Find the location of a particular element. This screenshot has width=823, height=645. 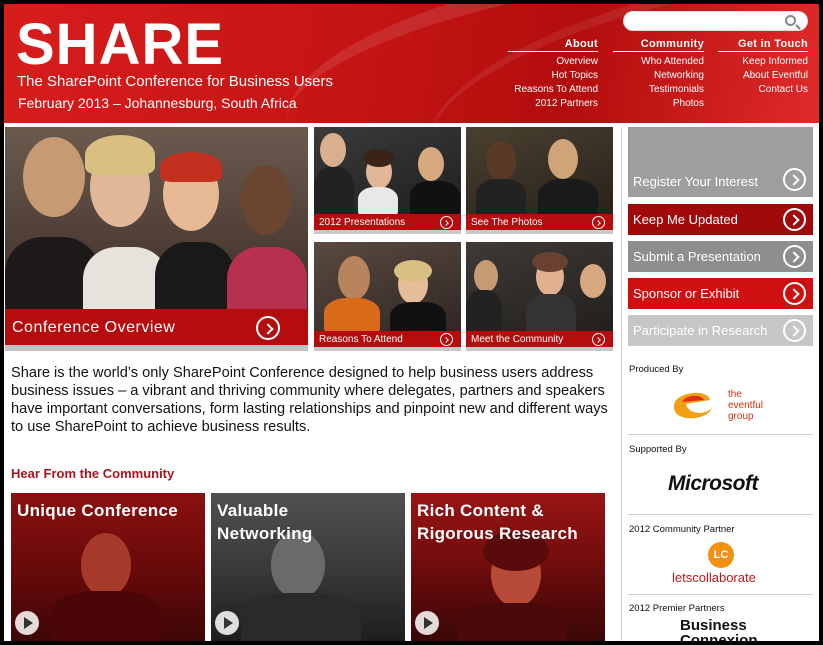

keep-me-updated-label: Keep Me Updated is located at coordinates (685, 219).